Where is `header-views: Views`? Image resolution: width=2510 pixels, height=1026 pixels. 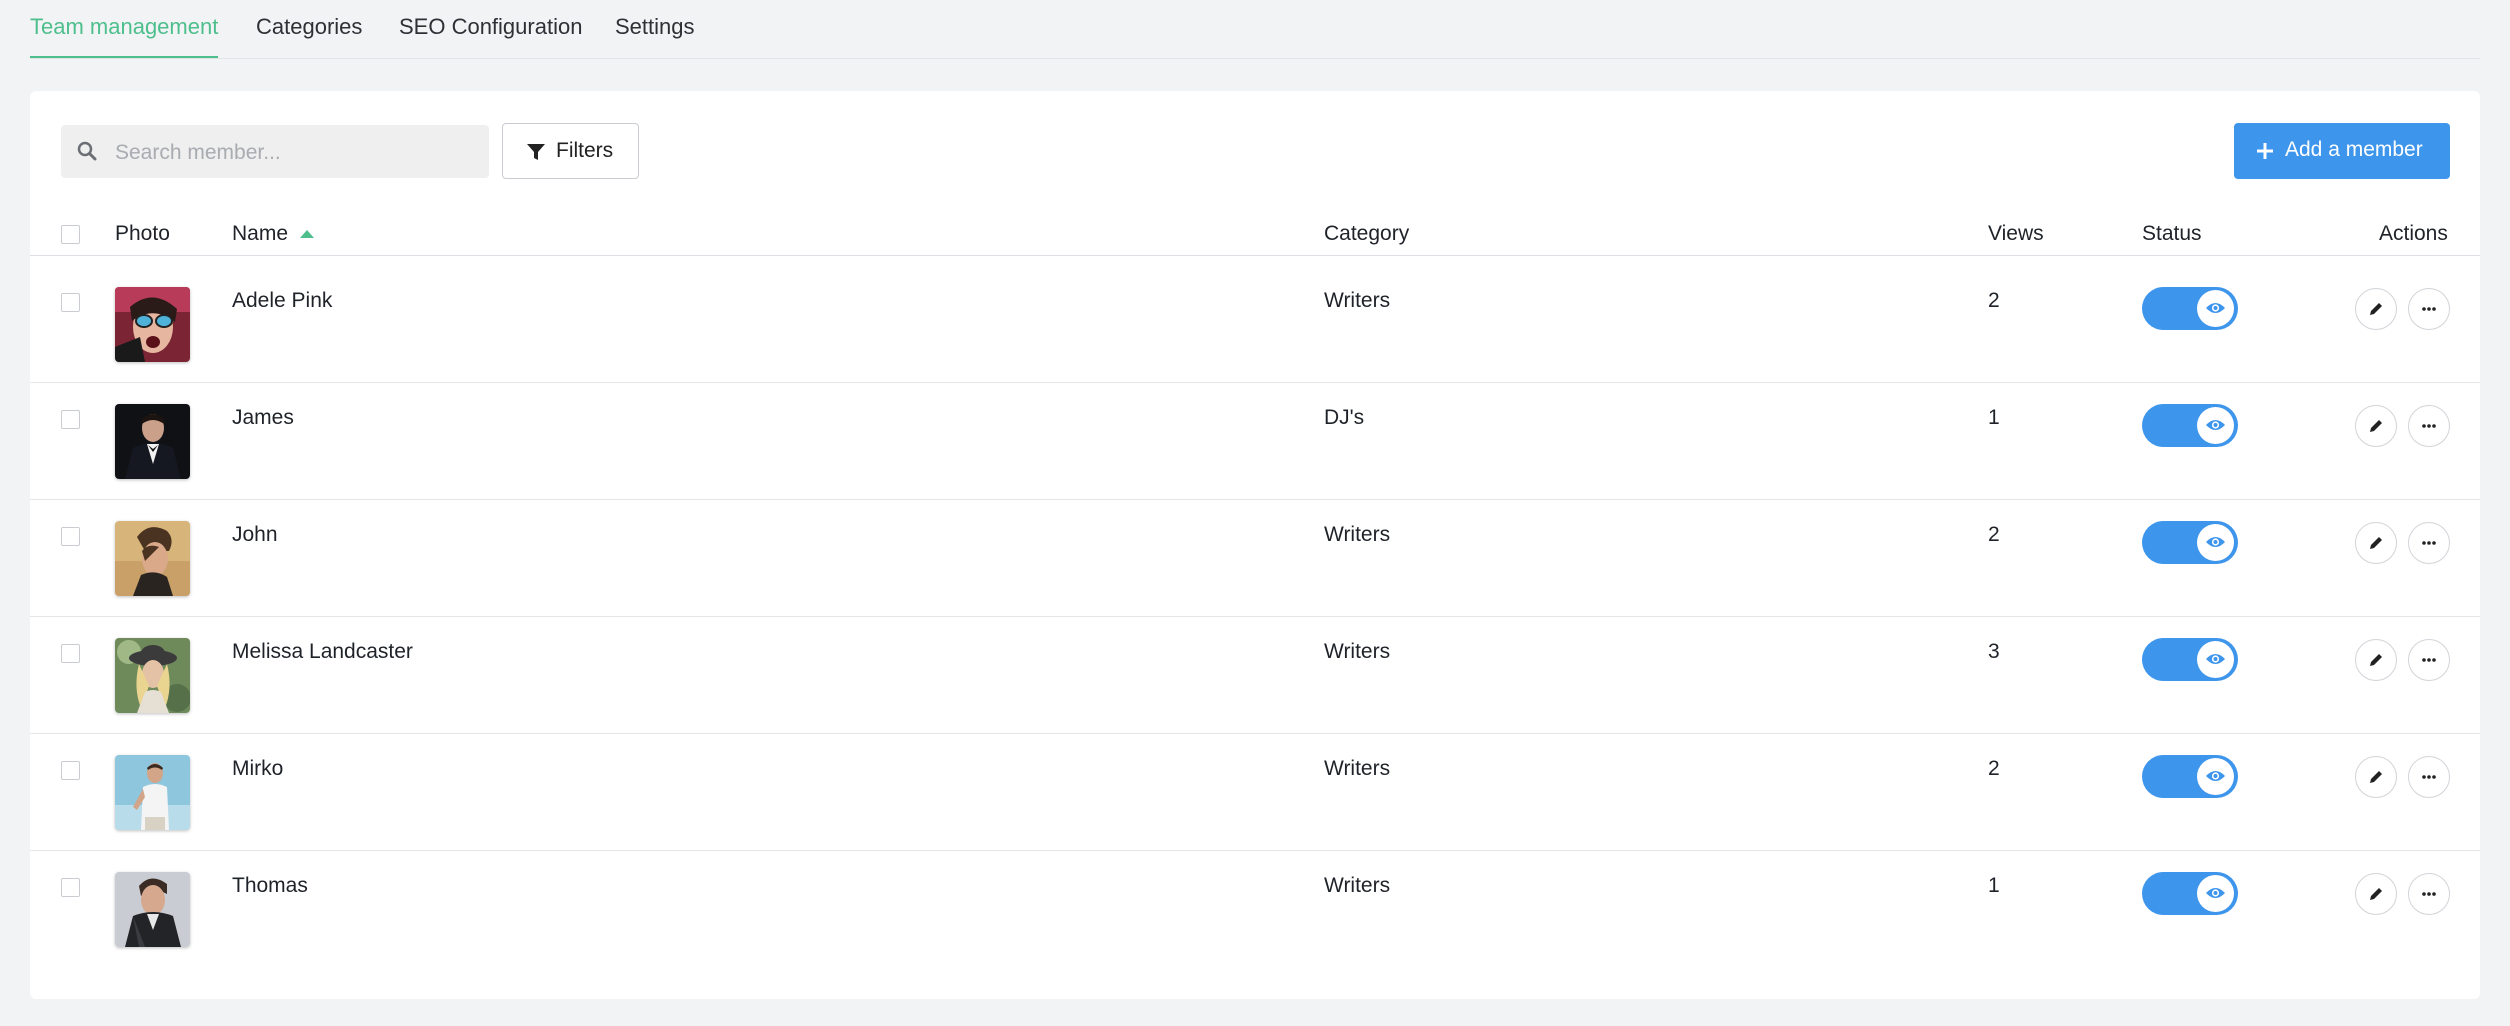
header-views: Views is located at coordinates (2016, 233).